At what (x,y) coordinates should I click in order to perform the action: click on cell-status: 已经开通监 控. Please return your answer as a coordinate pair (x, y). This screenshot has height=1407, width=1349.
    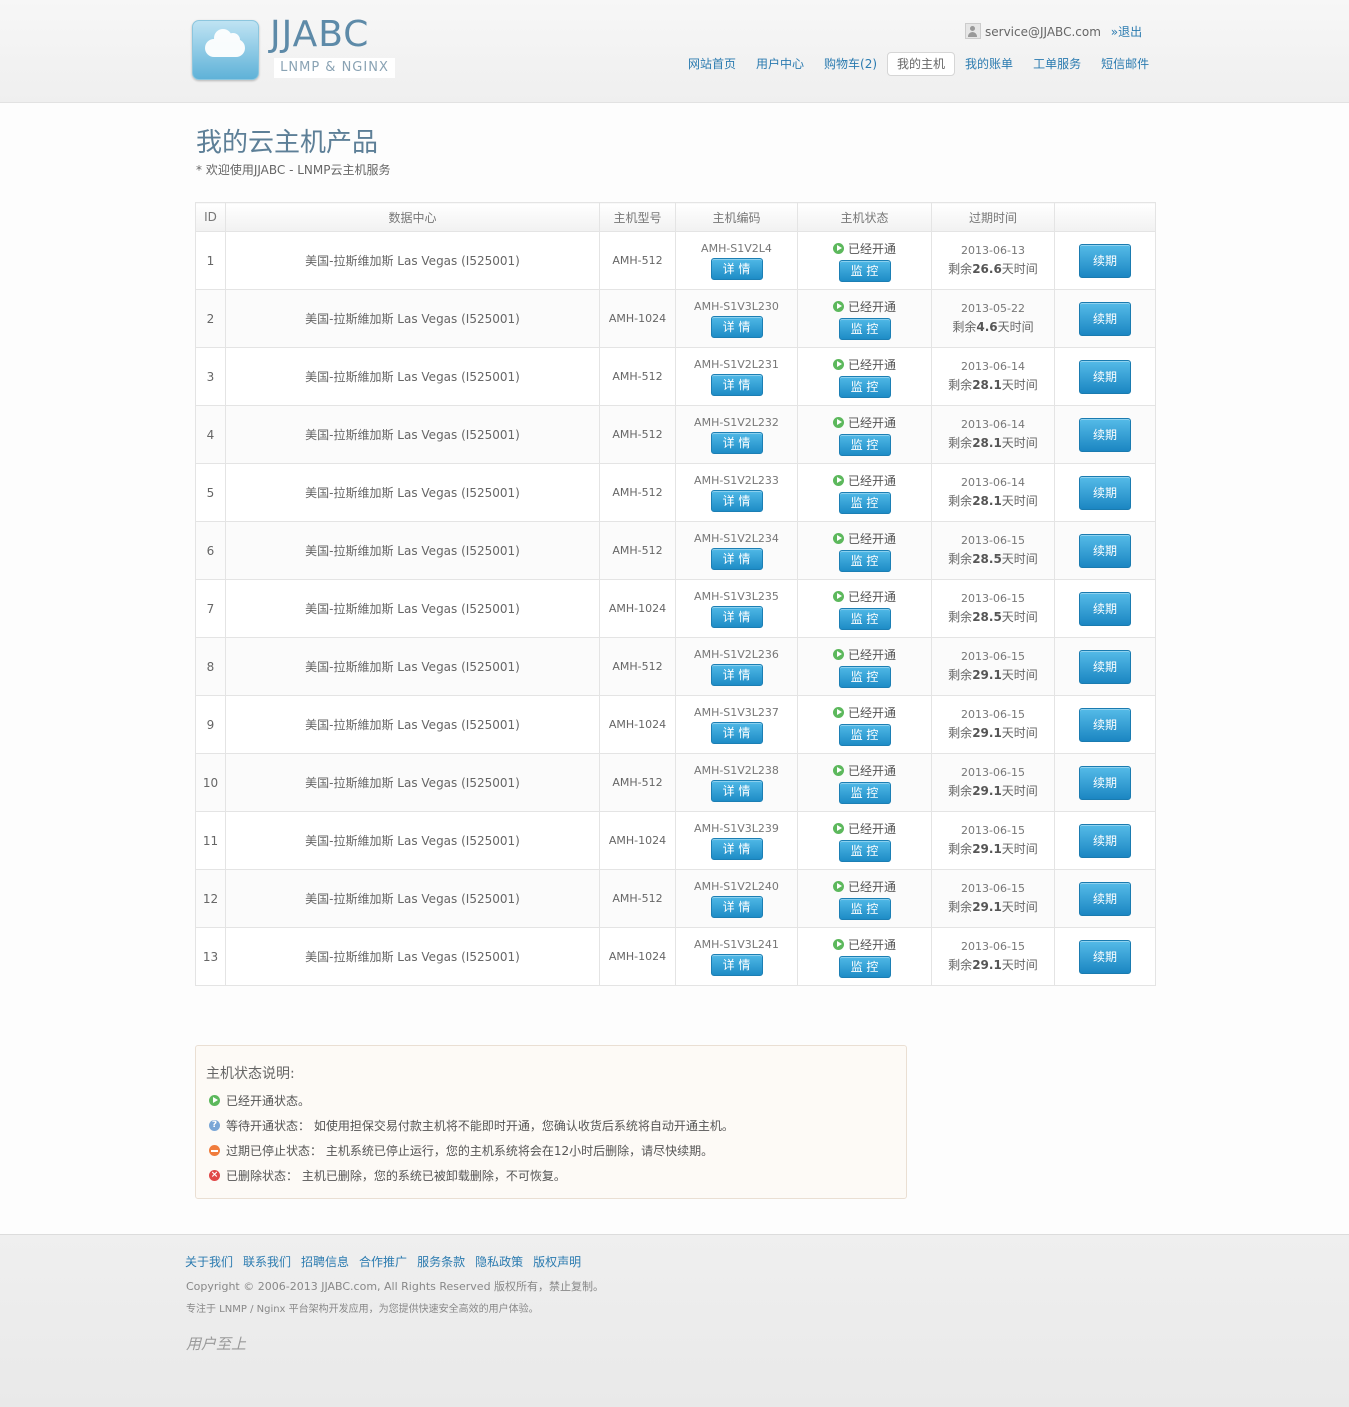
    Looking at the image, I should click on (864, 898).